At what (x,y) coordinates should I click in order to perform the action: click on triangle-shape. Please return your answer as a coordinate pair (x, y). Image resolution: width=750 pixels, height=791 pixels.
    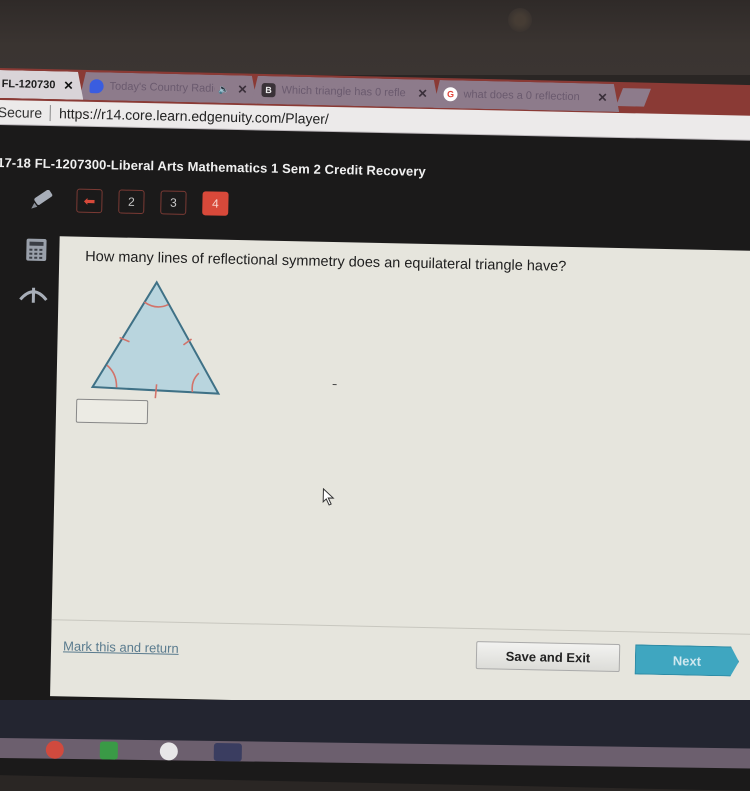
    Looking at the image, I should click on (156, 337).